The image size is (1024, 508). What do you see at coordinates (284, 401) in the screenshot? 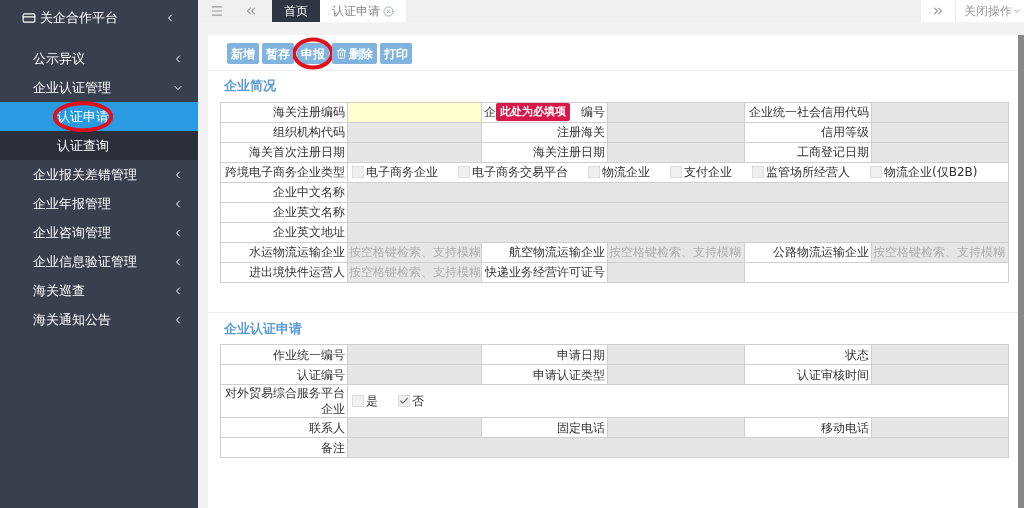
I see `field-label: 对外贸易综合服务平台企业` at bounding box center [284, 401].